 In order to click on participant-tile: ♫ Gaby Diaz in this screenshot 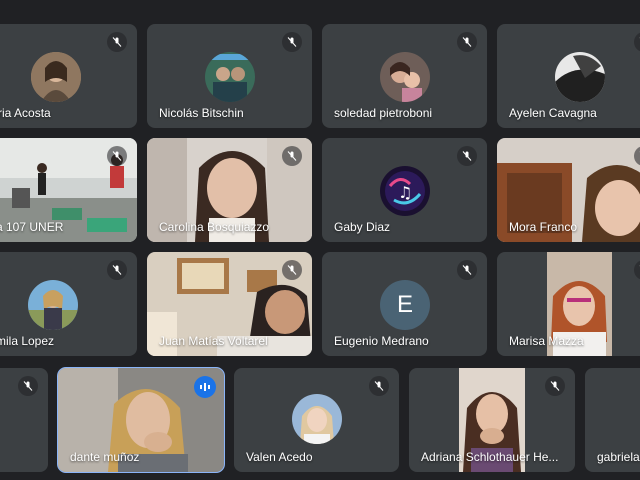, I will do `click(404, 190)`.